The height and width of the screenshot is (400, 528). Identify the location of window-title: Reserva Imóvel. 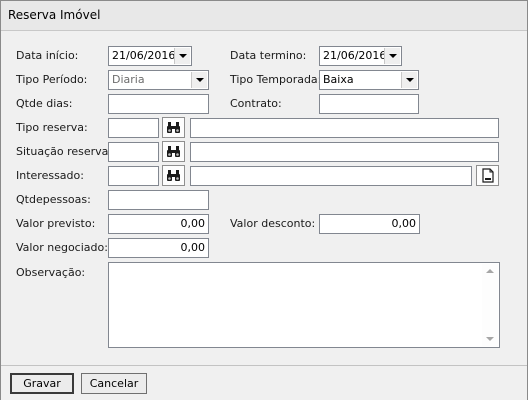
(54, 15).